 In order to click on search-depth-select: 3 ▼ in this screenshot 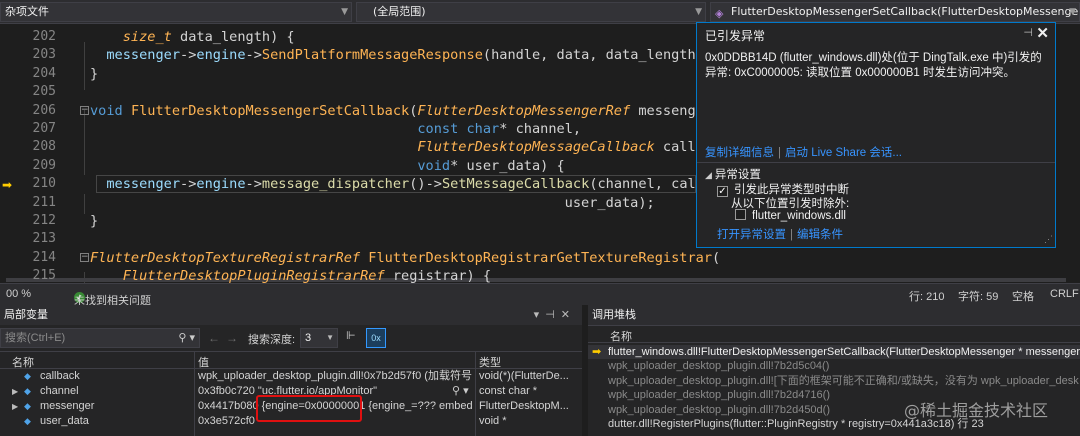, I will do `click(319, 338)`.